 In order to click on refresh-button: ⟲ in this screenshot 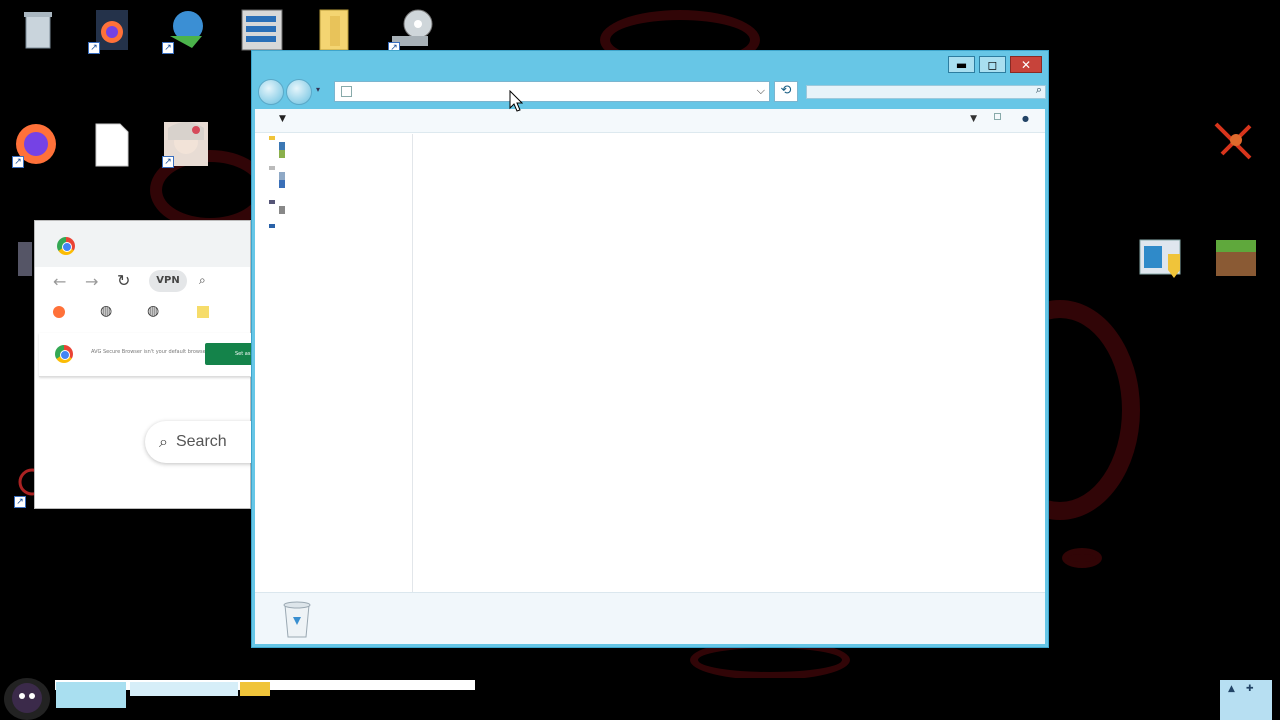, I will do `click(786, 91)`.